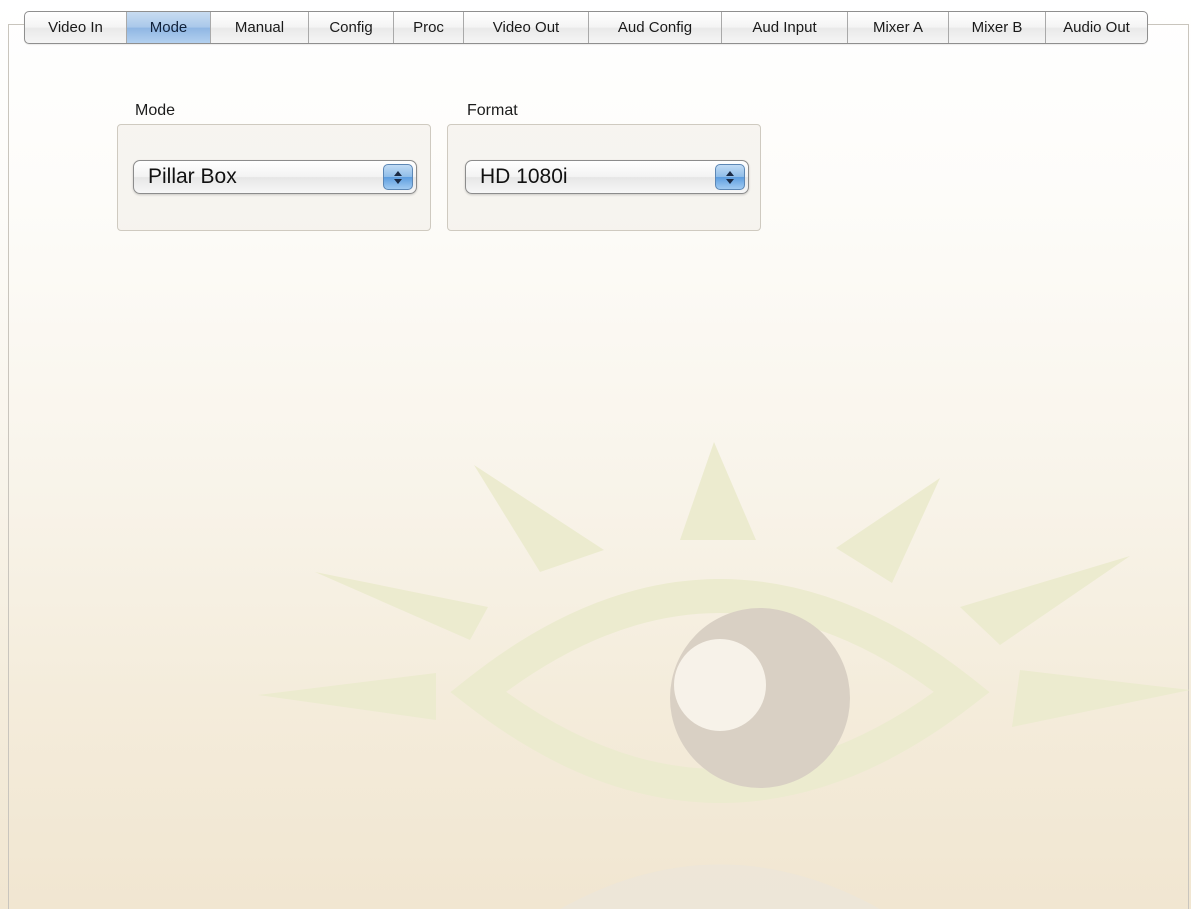 The image size is (1191, 909). Describe the element at coordinates (524, 176) in the screenshot. I see `format-popup-value: HD 1080i` at that location.